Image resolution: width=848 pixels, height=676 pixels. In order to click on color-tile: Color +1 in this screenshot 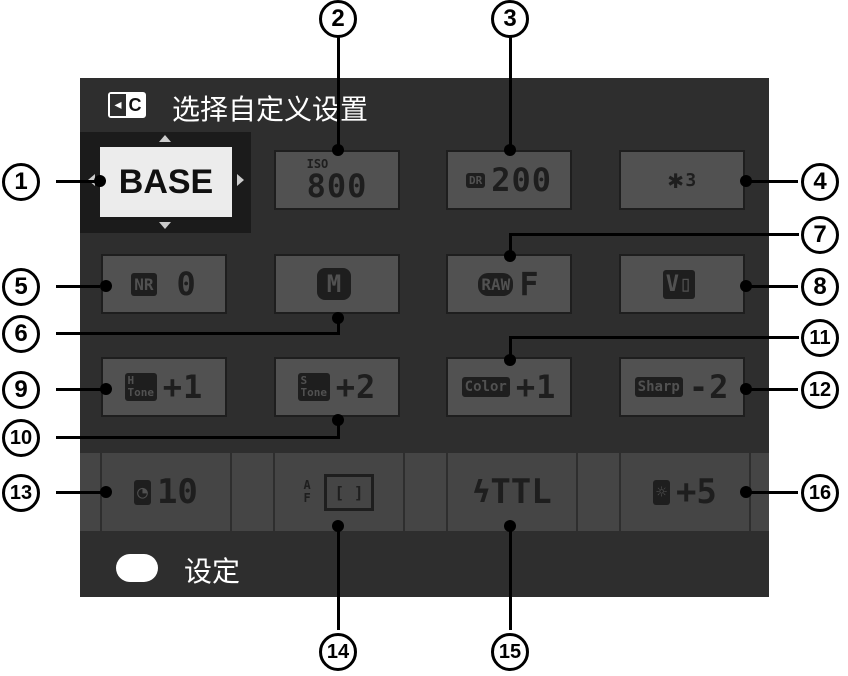, I will do `click(509, 387)`.